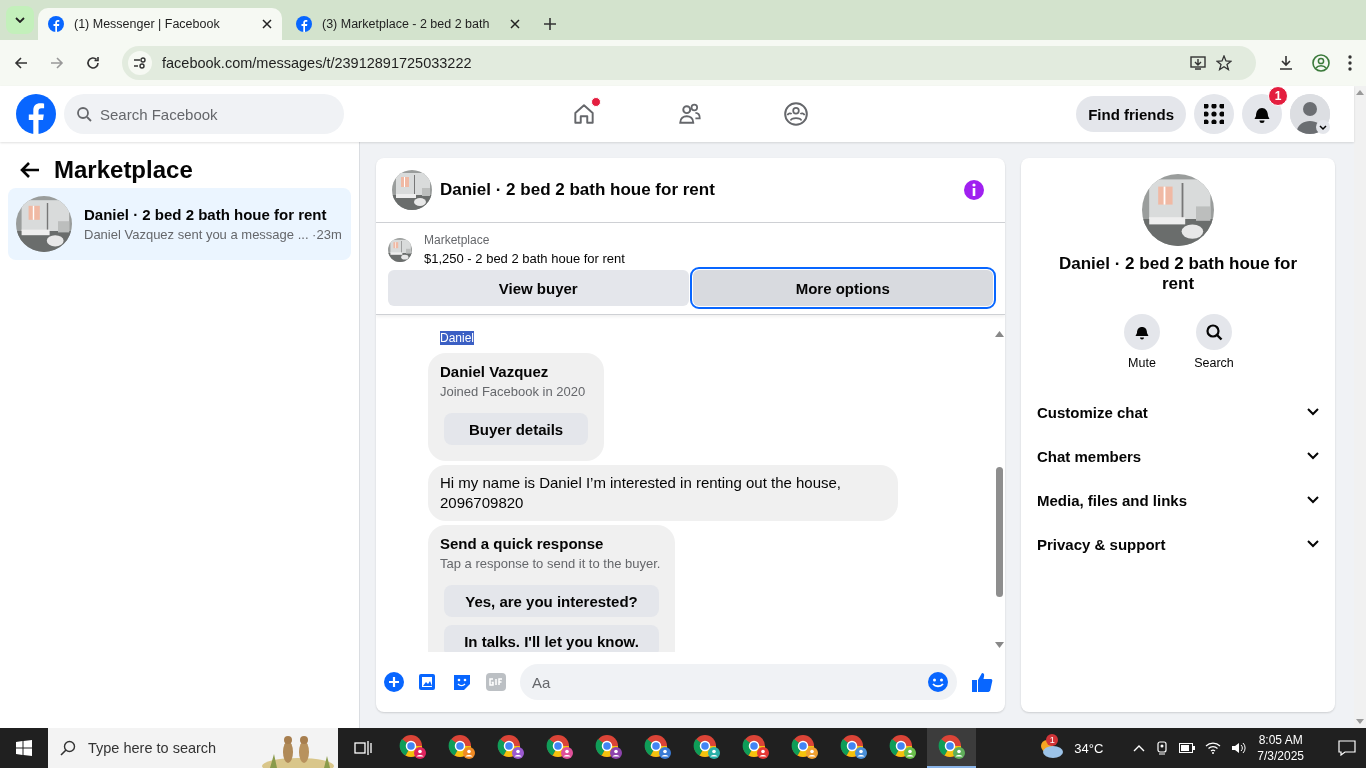 The width and height of the screenshot is (1366, 768). Describe the element at coordinates (1347, 748) in the screenshot. I see `notification-center-icon` at that location.